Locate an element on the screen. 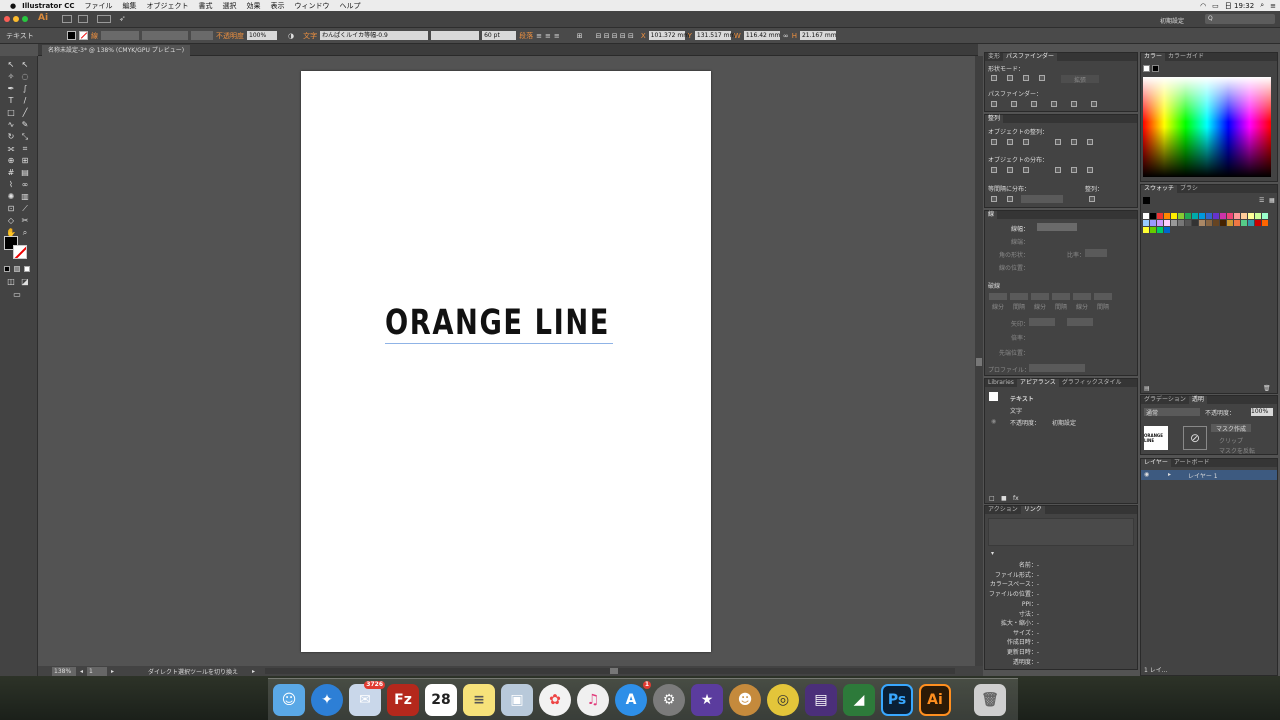  links-list is located at coordinates (1061, 532).